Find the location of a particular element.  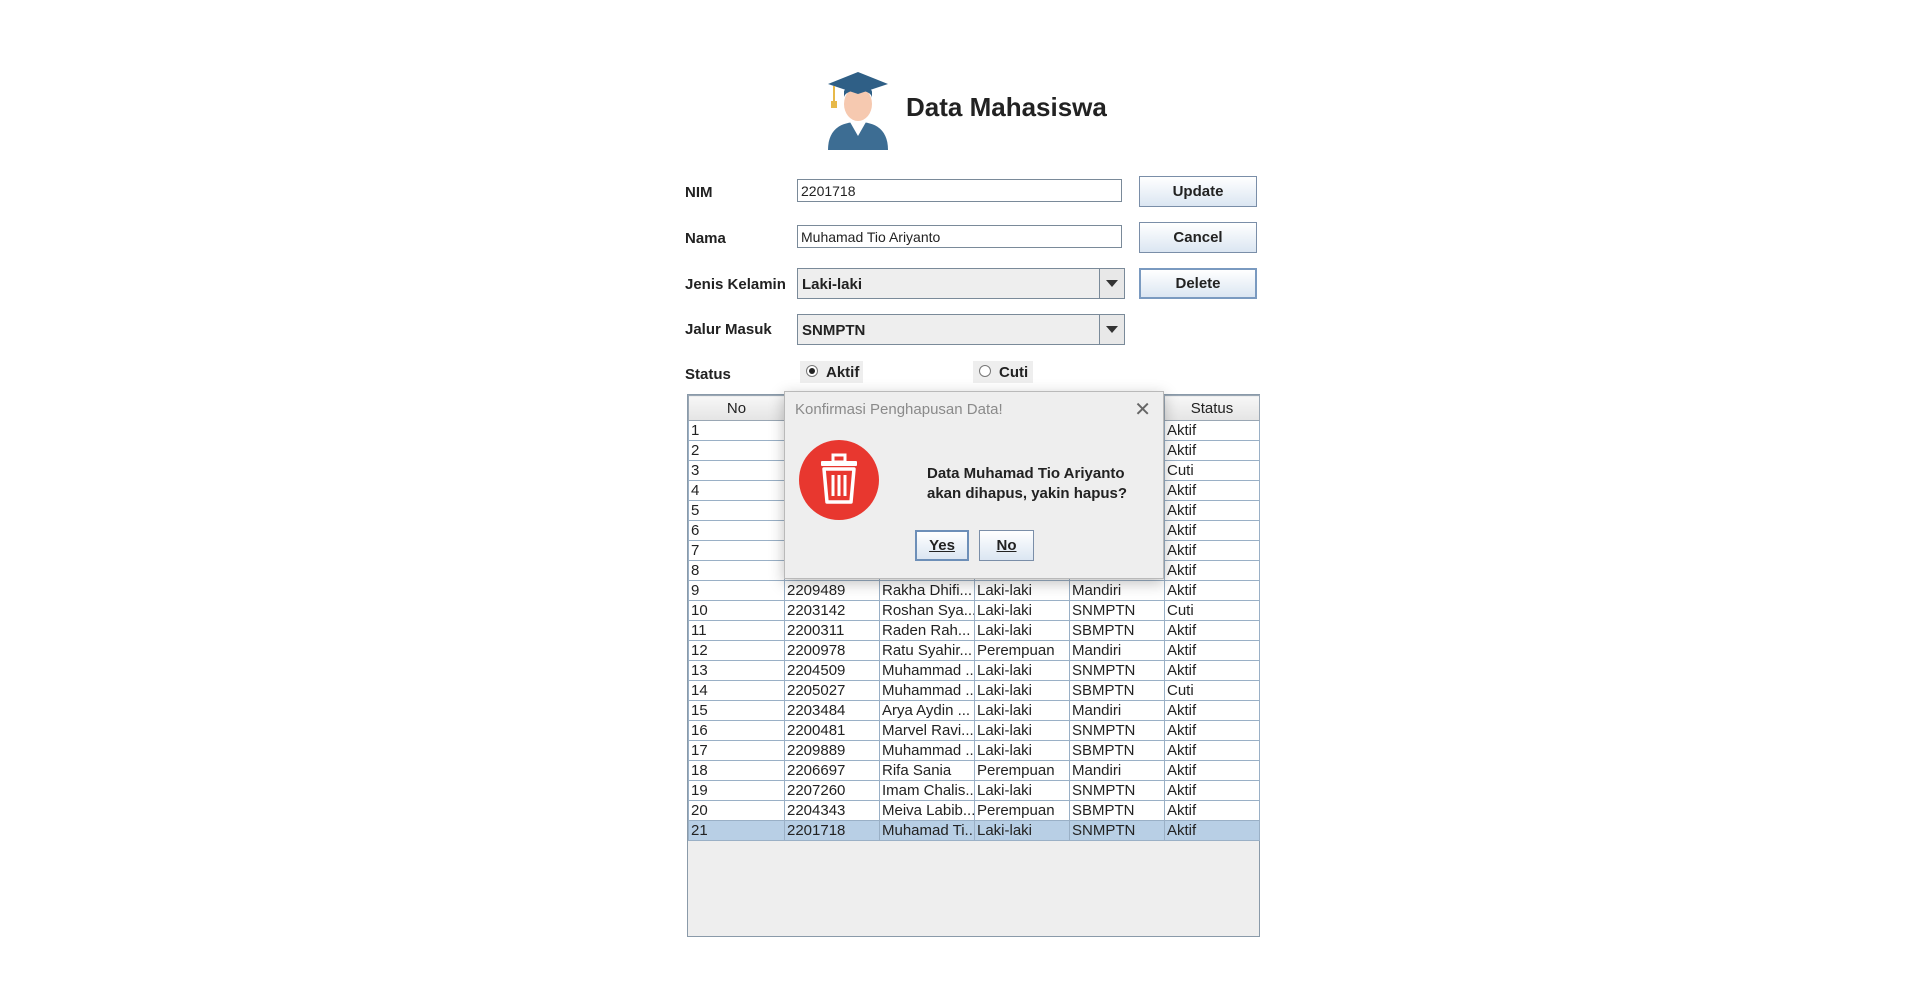

status-radio-cuti: Cuti is located at coordinates (1003, 372).